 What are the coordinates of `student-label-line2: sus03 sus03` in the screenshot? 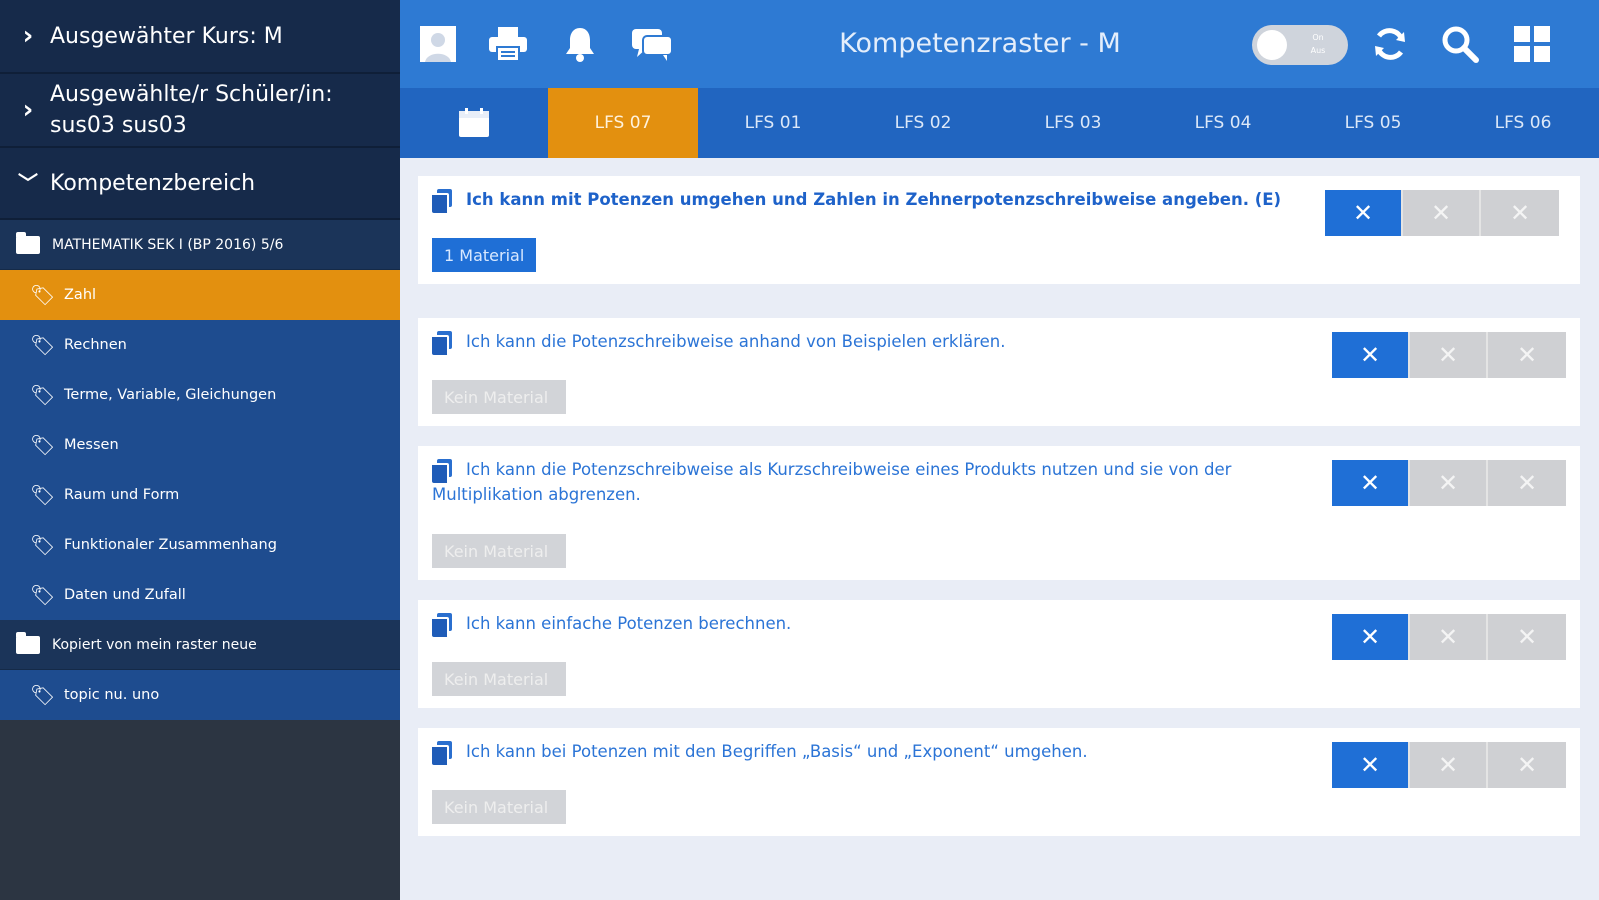 It's located at (118, 125).